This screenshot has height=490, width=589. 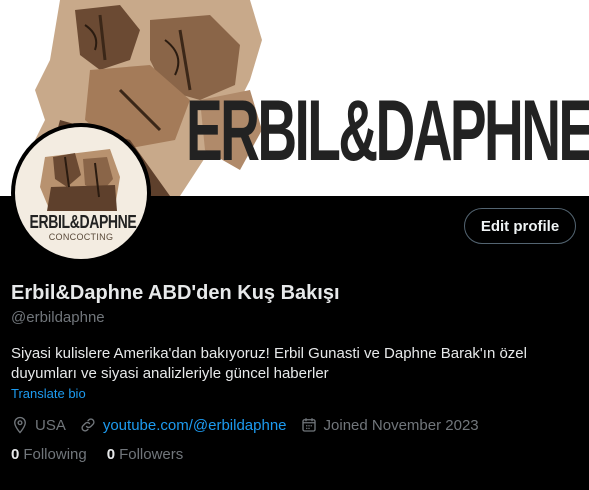 I want to click on followers-count: 0, so click(x=111, y=454).